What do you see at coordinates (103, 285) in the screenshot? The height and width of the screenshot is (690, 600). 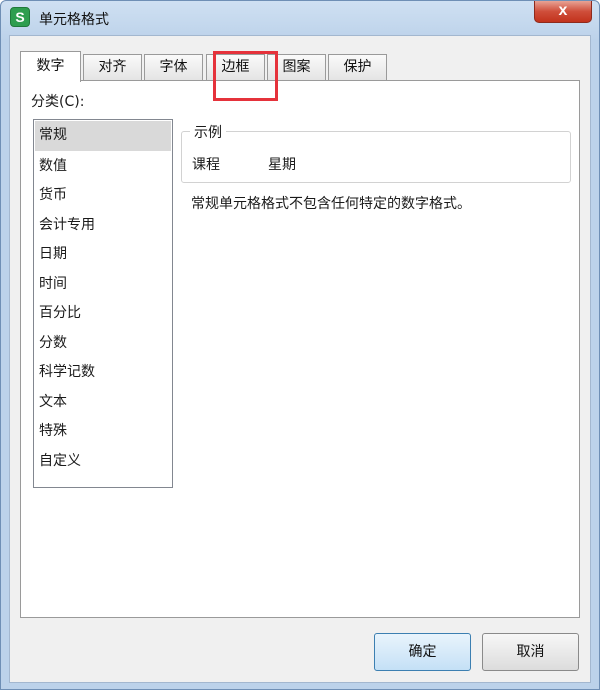 I see `category-item-time: 时间` at bounding box center [103, 285].